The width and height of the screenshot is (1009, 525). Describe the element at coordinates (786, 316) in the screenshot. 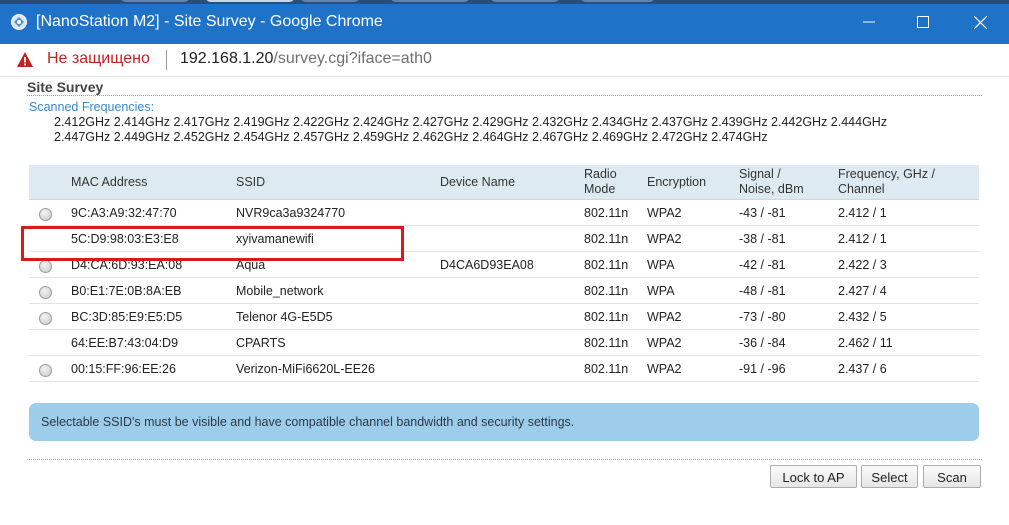

I see `signal-cell: -73 / -80` at that location.